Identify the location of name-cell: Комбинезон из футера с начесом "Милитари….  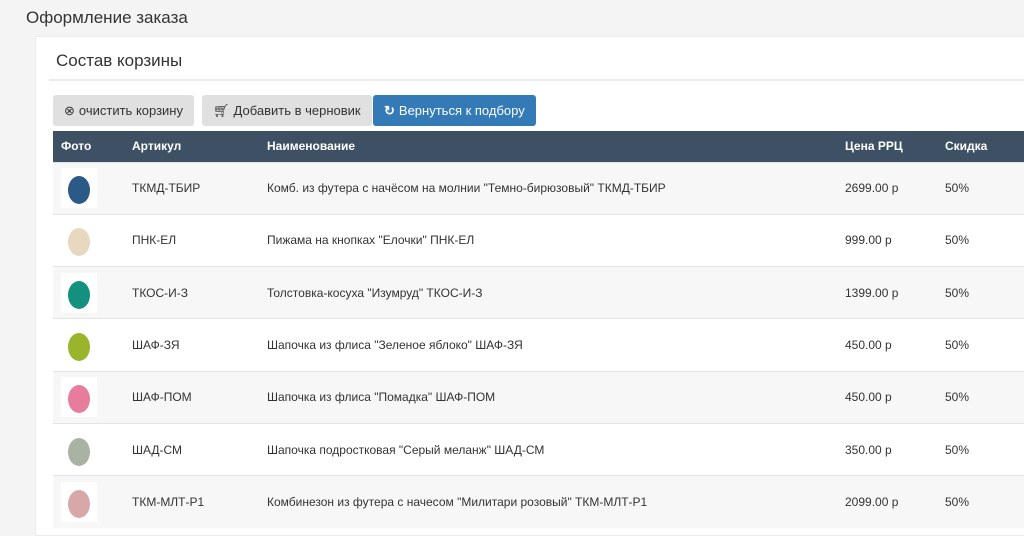
(548, 502).